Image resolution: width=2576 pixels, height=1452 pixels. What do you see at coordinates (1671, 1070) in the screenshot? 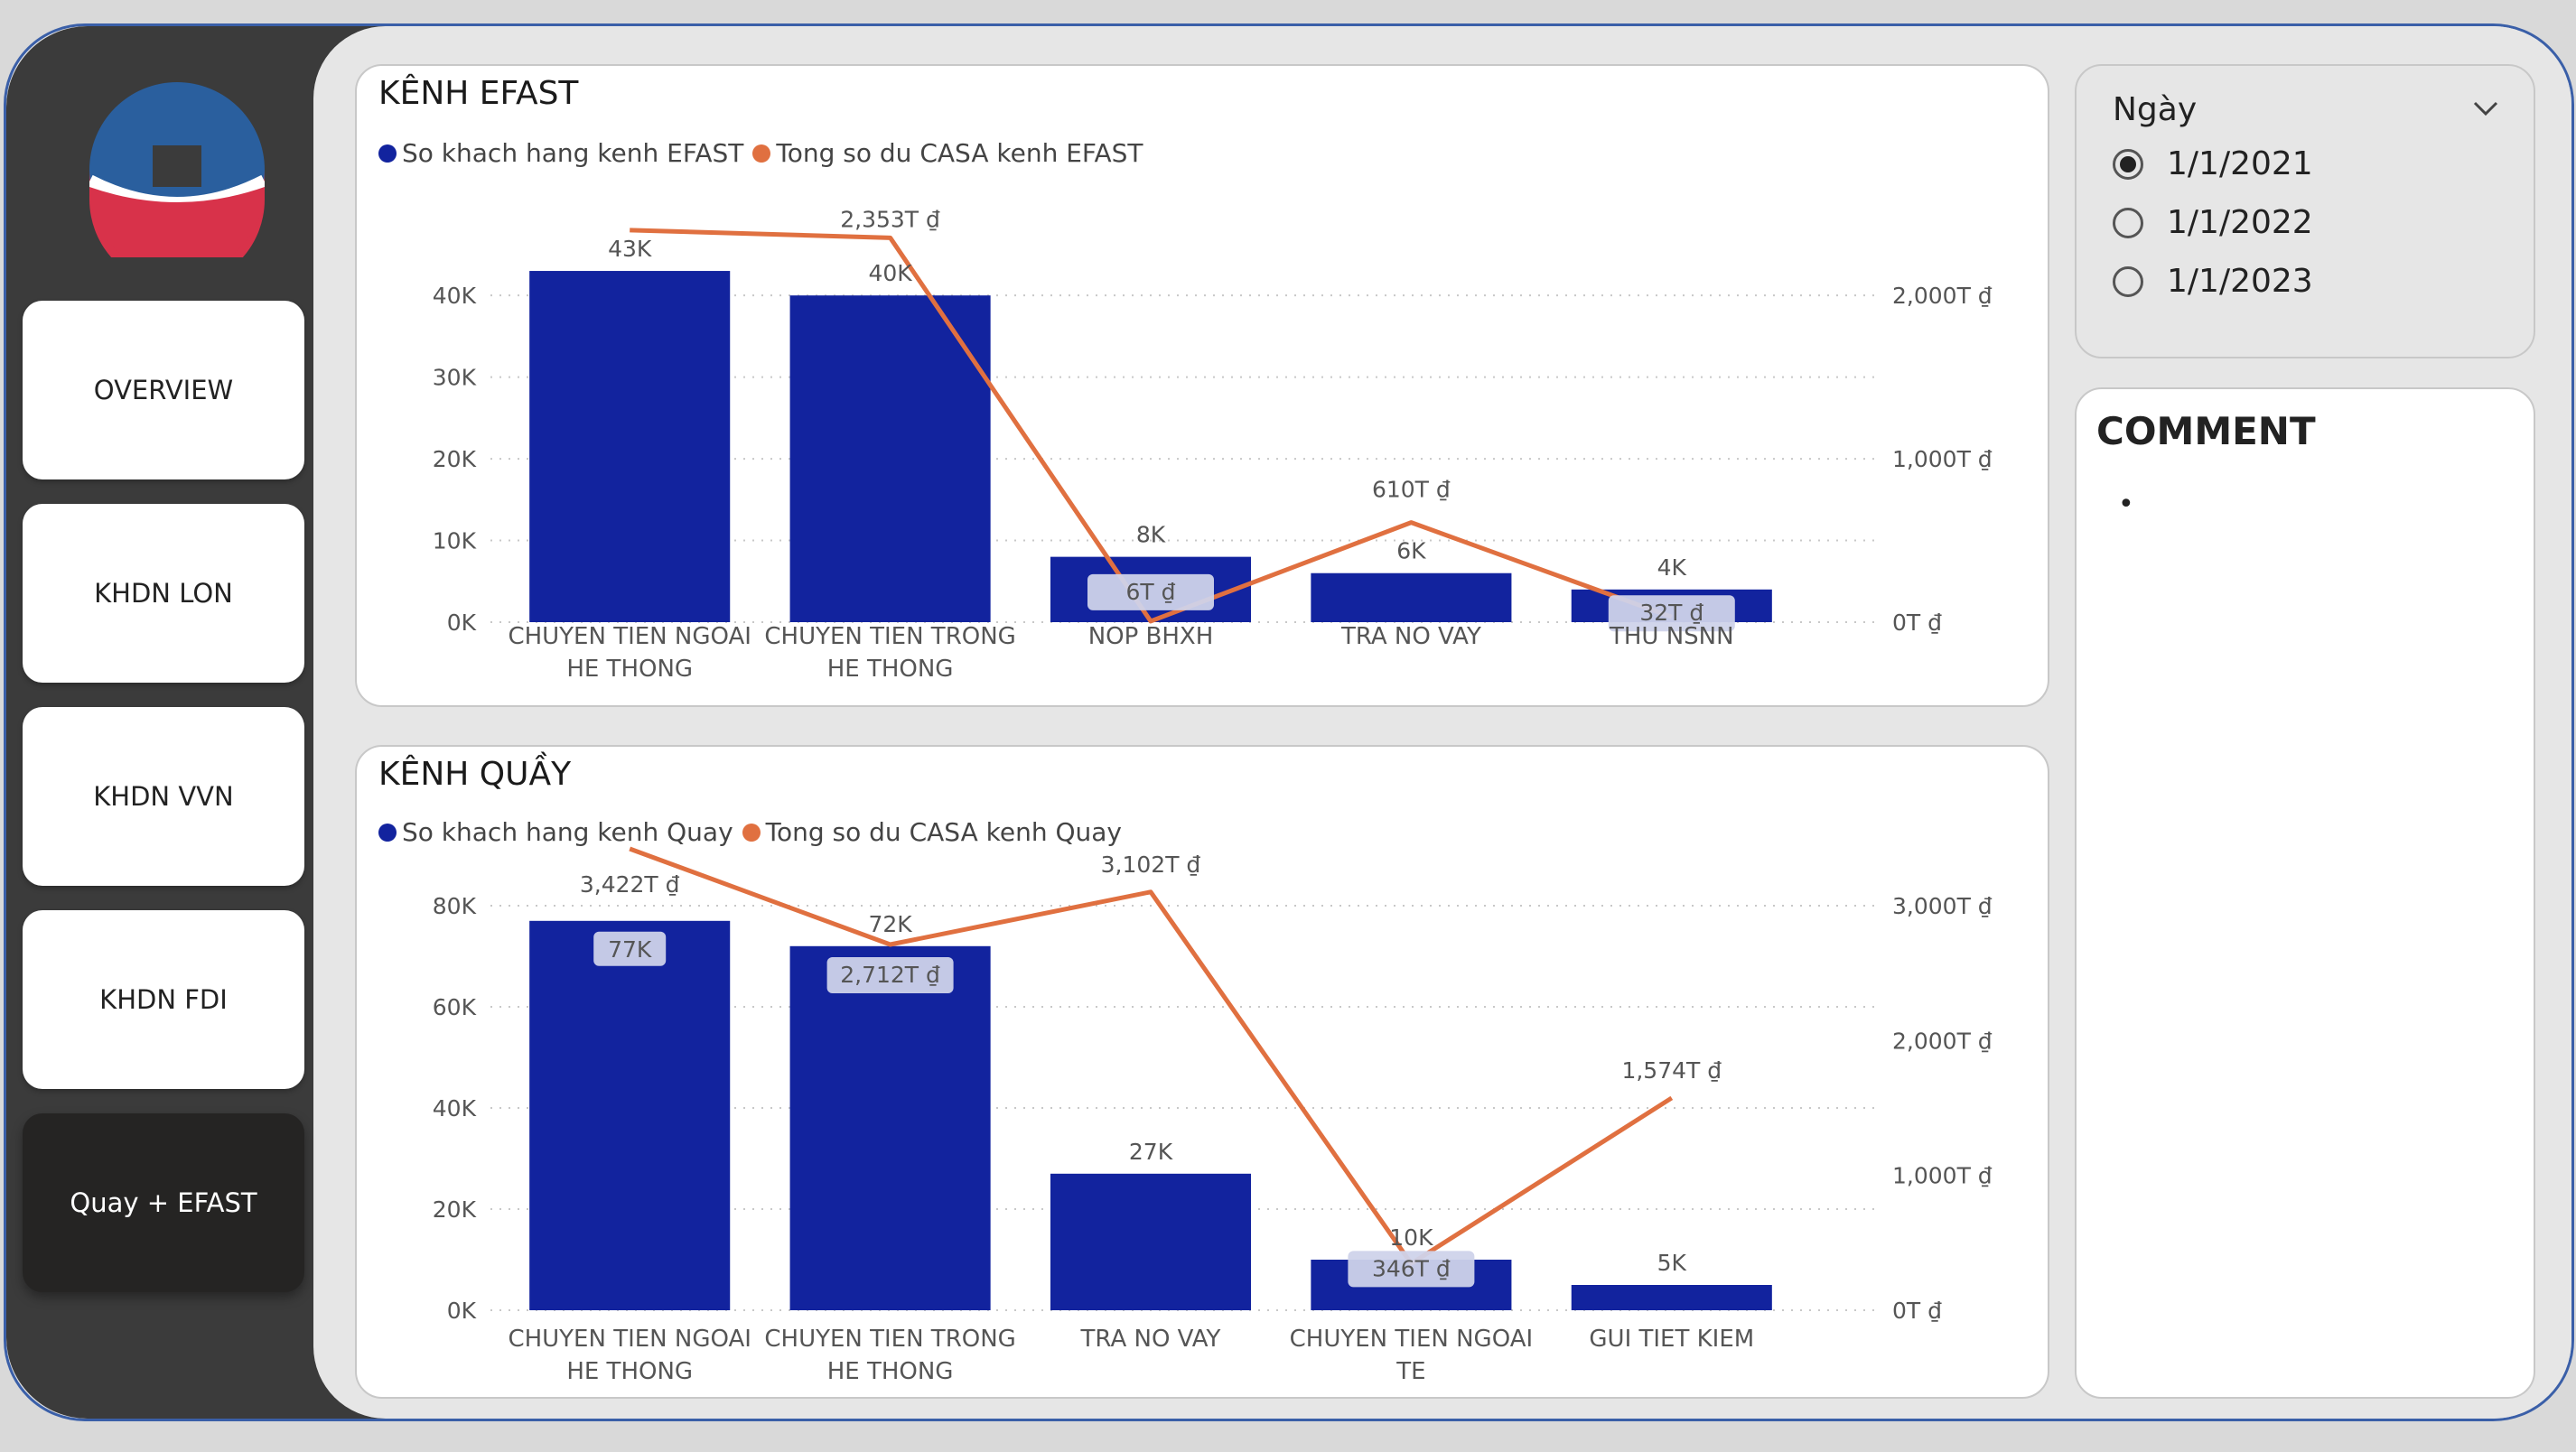
I see `line-data-label: 1,574T ₫` at bounding box center [1671, 1070].